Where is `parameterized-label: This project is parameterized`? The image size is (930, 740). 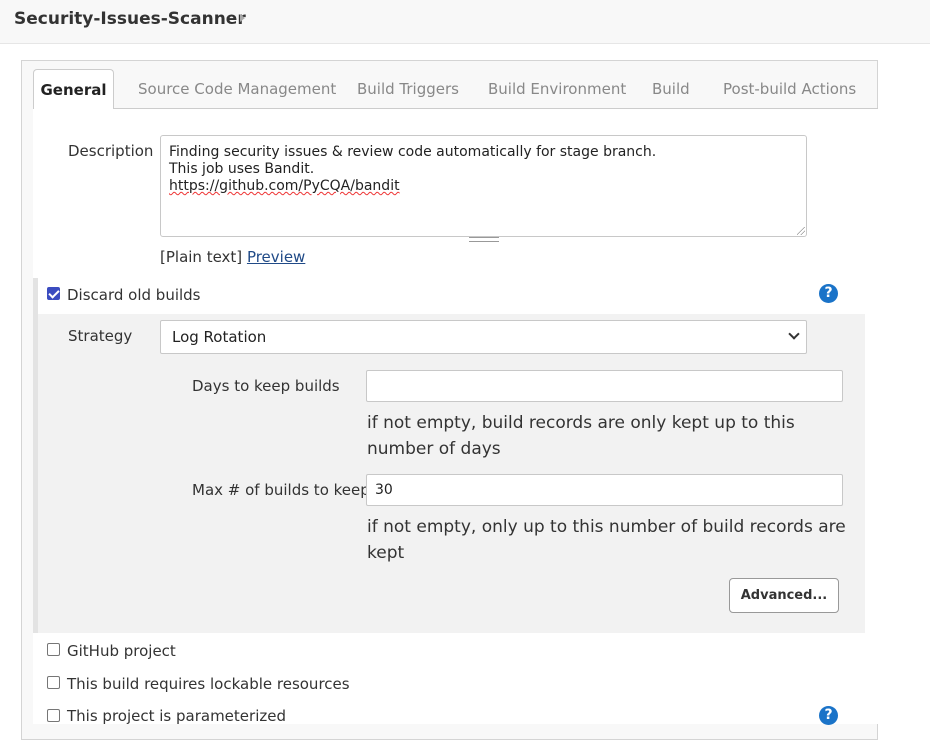
parameterized-label: This project is parameterized is located at coordinates (176, 716).